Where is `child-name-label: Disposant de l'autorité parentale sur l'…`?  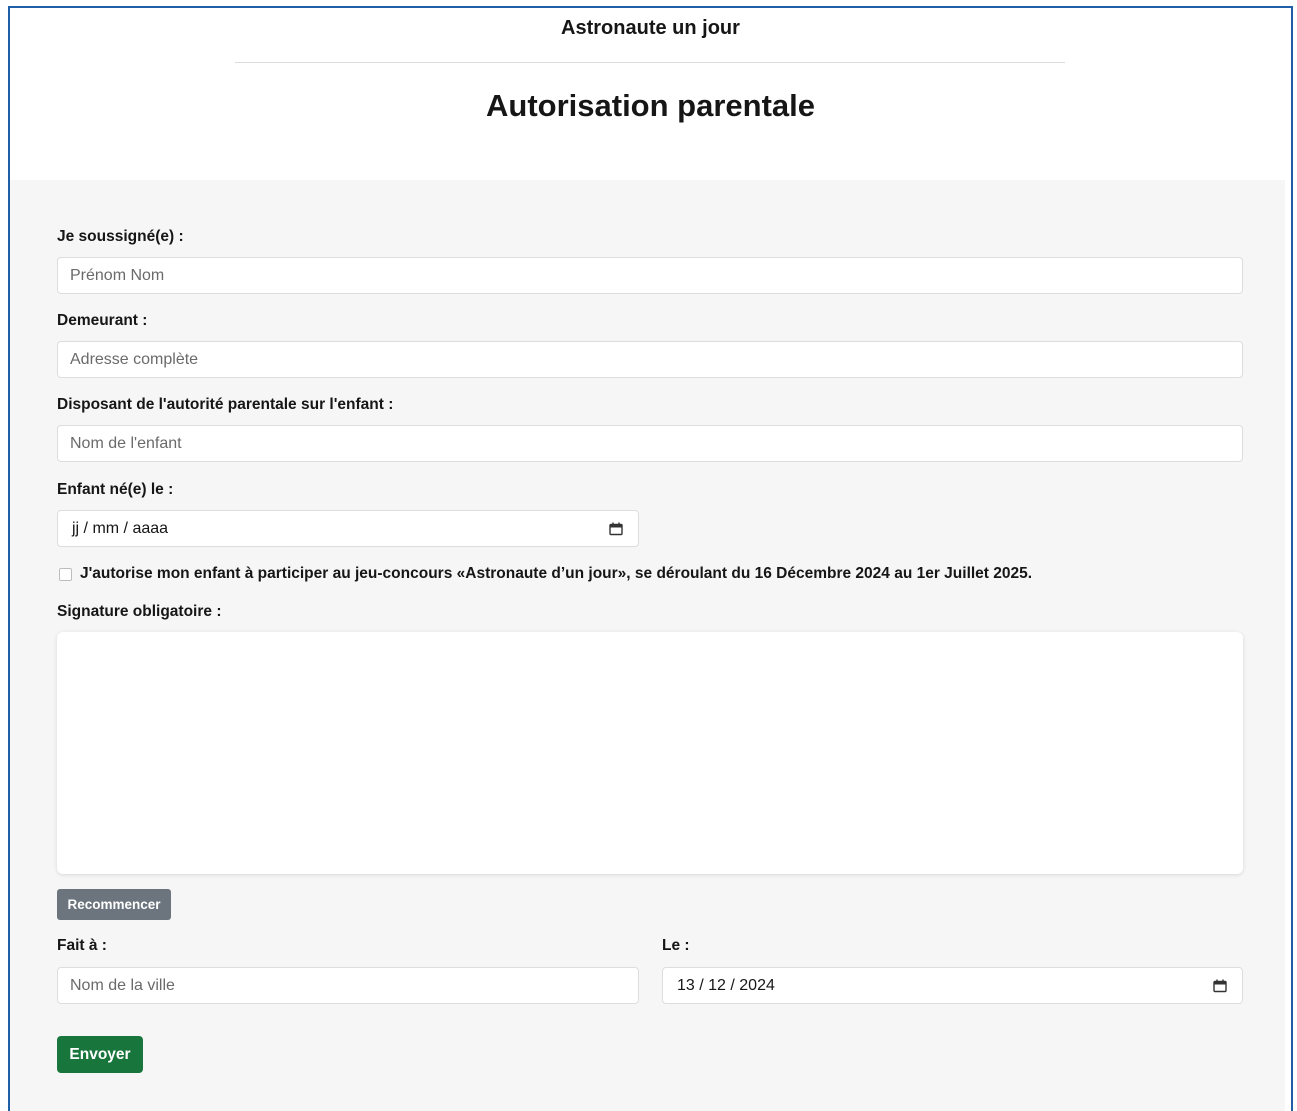 child-name-label: Disposant de l'autorité parentale sur l'… is located at coordinates (225, 404).